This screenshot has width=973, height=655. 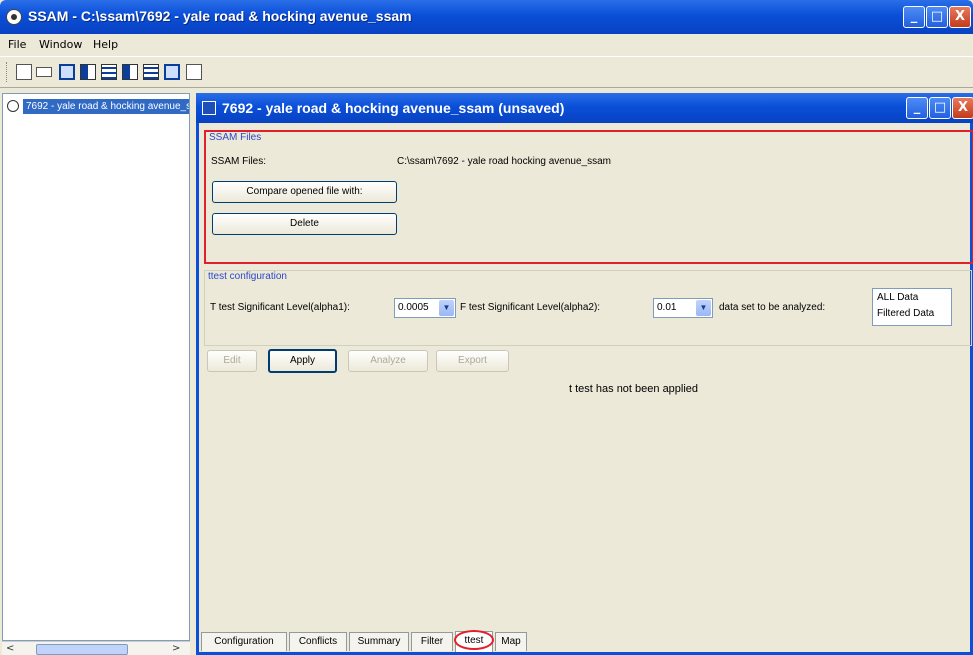 I want to click on scroll-thumb, so click(x=82, y=649).